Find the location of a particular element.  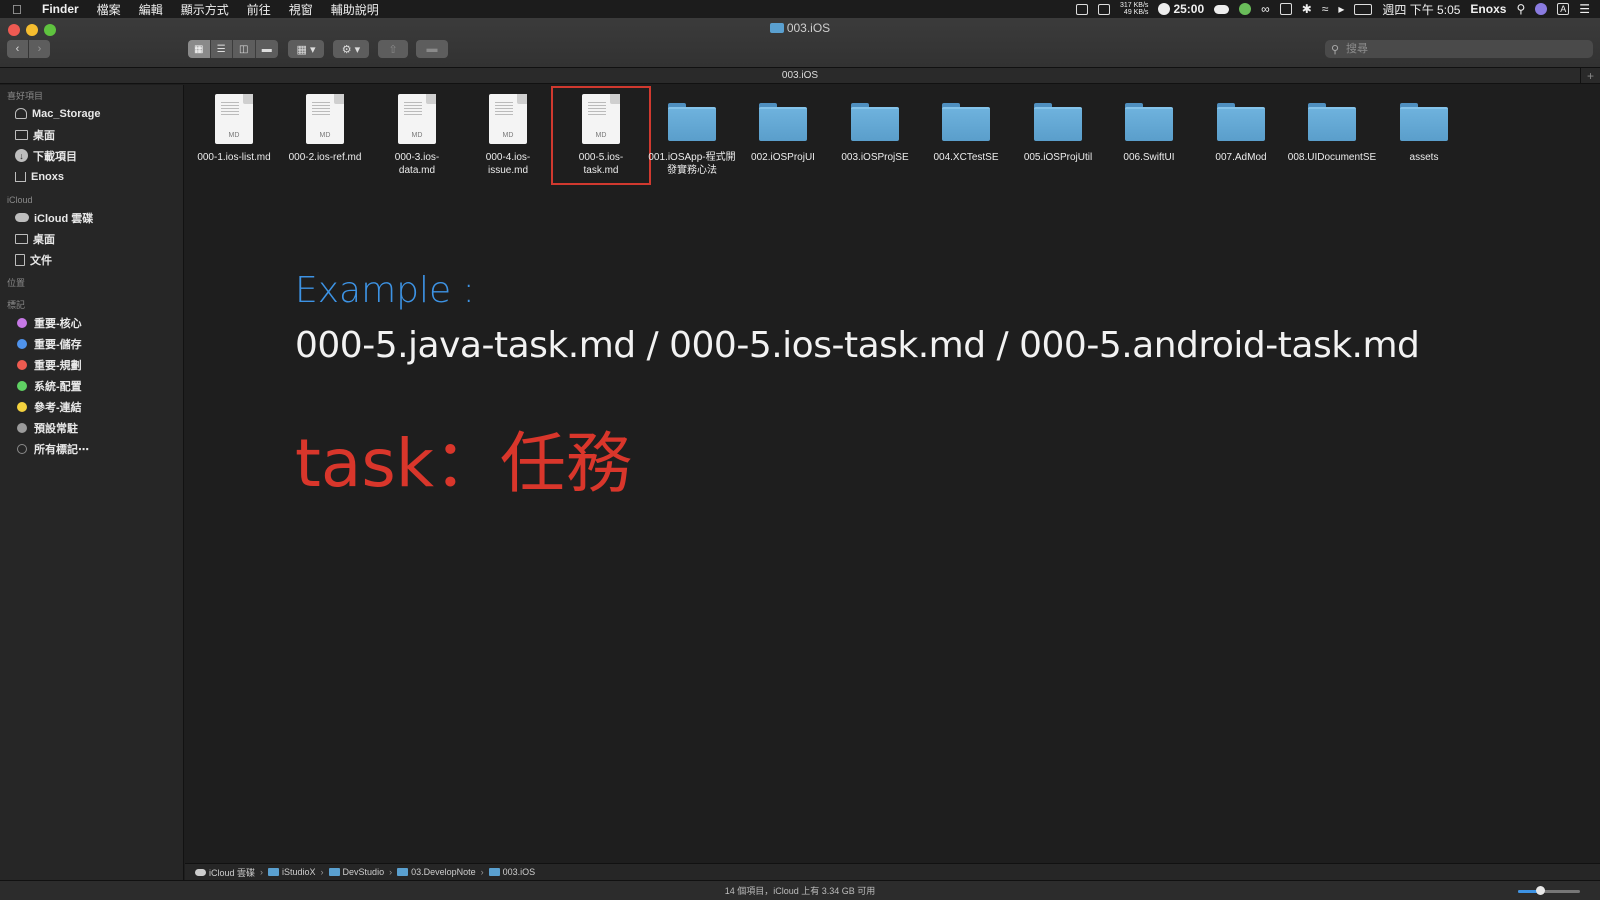

slider-knob is located at coordinates (1540, 890).